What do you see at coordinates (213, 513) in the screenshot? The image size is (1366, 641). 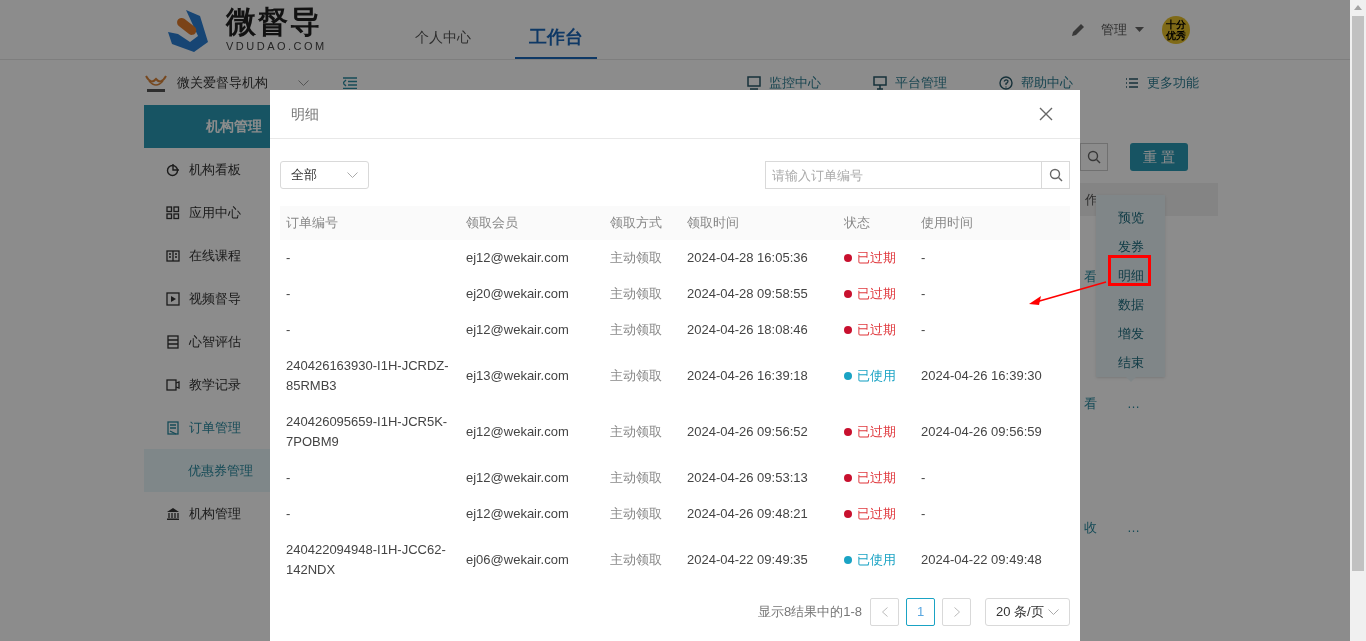 I see `sidebar-item: 机构管理` at bounding box center [213, 513].